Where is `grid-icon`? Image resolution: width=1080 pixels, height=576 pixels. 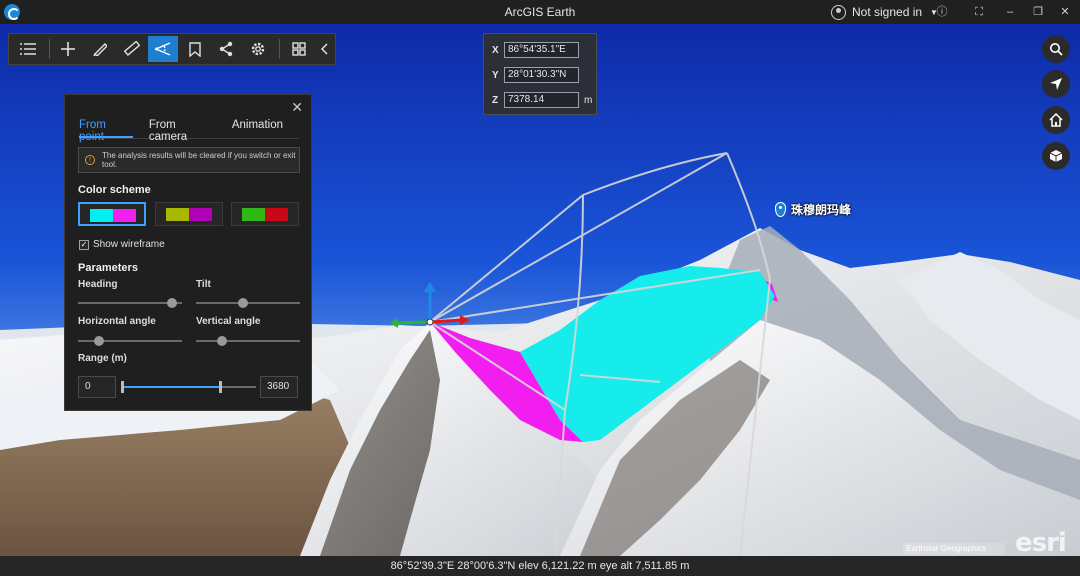
grid-icon is located at coordinates (299, 49).